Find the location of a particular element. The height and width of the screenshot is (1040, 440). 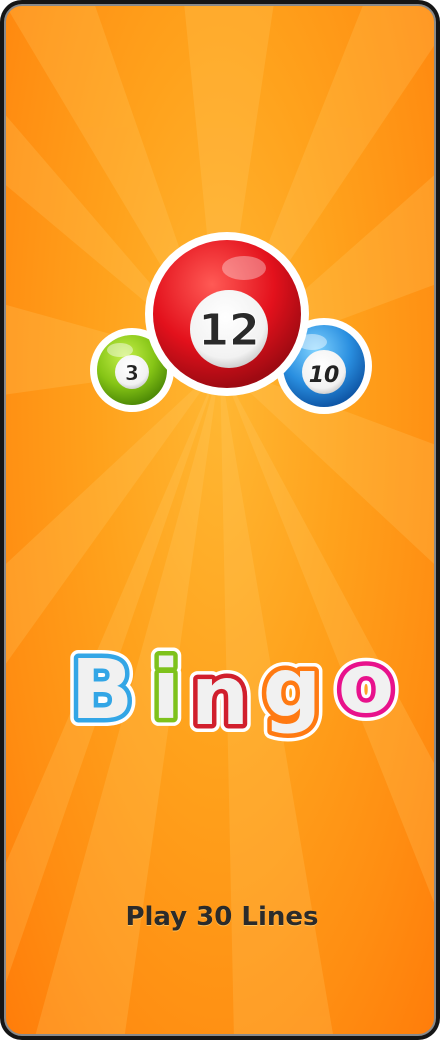

bingo-letter-i-fill: i is located at coordinates (166, 690).